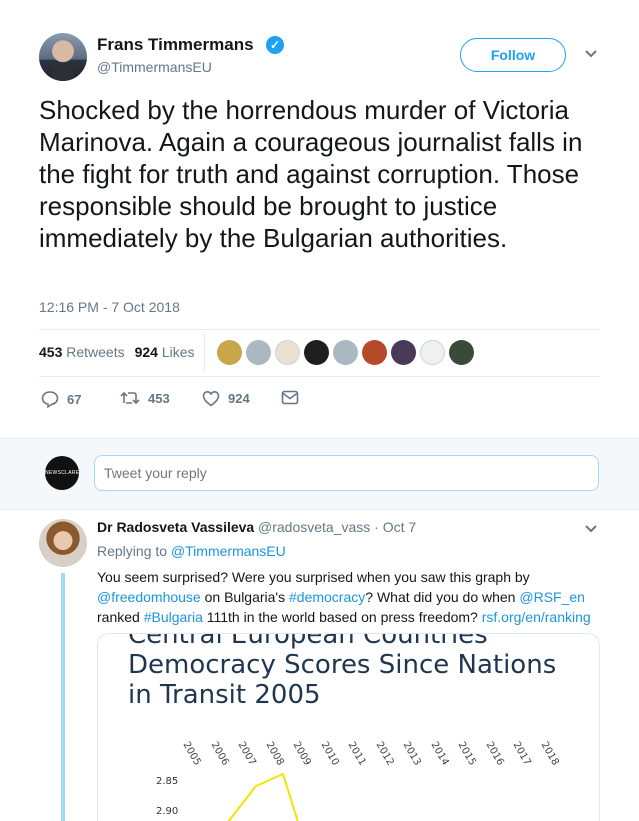 The height and width of the screenshot is (821, 639). Describe the element at coordinates (51, 352) in the screenshot. I see `retweets-count: 453` at that location.